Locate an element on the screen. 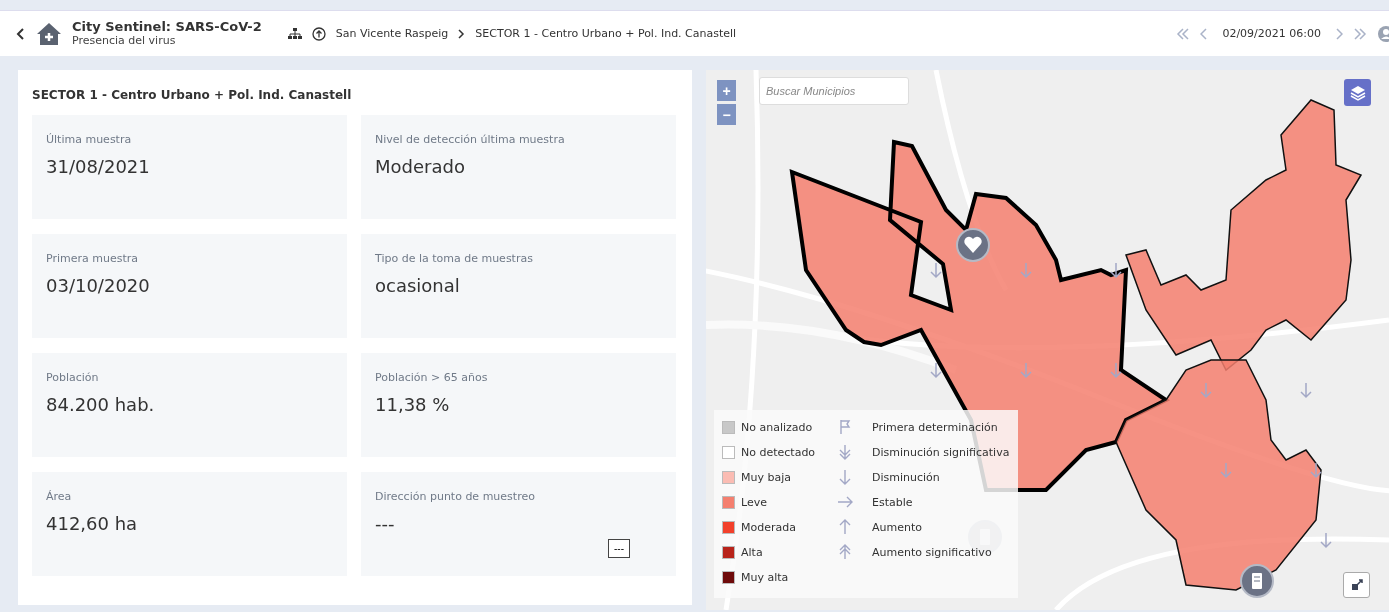  layers-icon is located at coordinates (1357, 92).